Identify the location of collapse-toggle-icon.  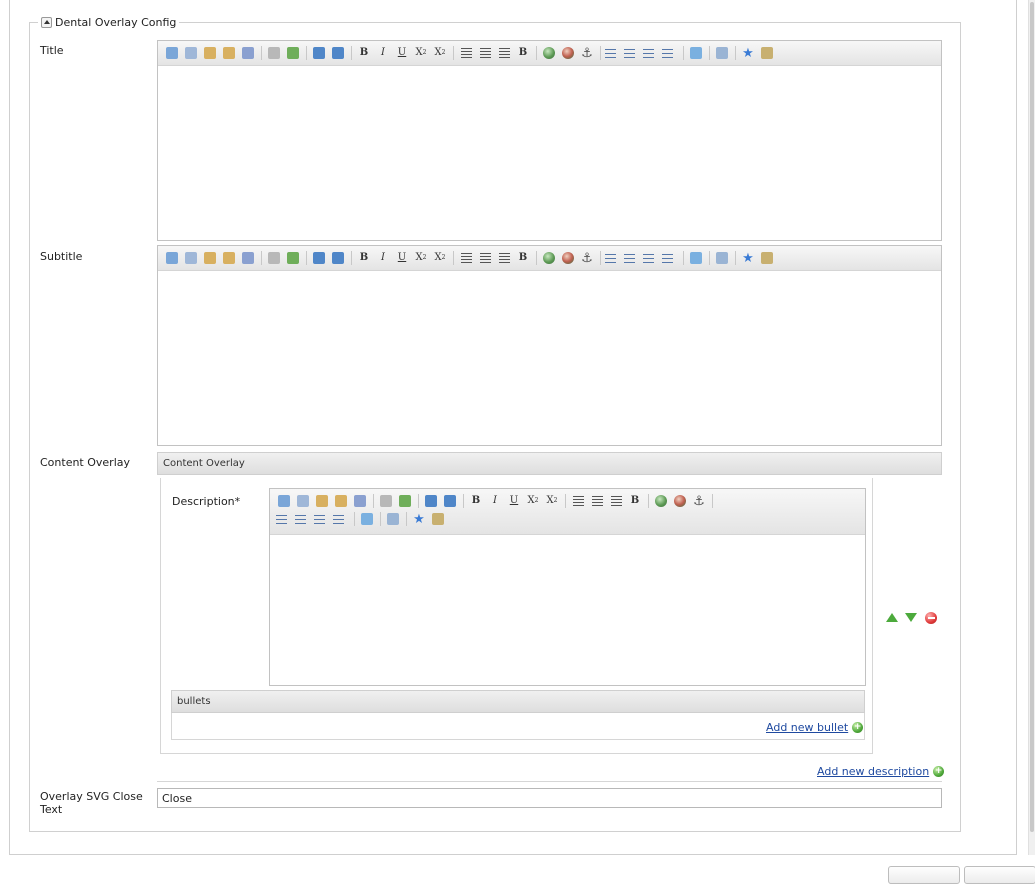
(46, 22).